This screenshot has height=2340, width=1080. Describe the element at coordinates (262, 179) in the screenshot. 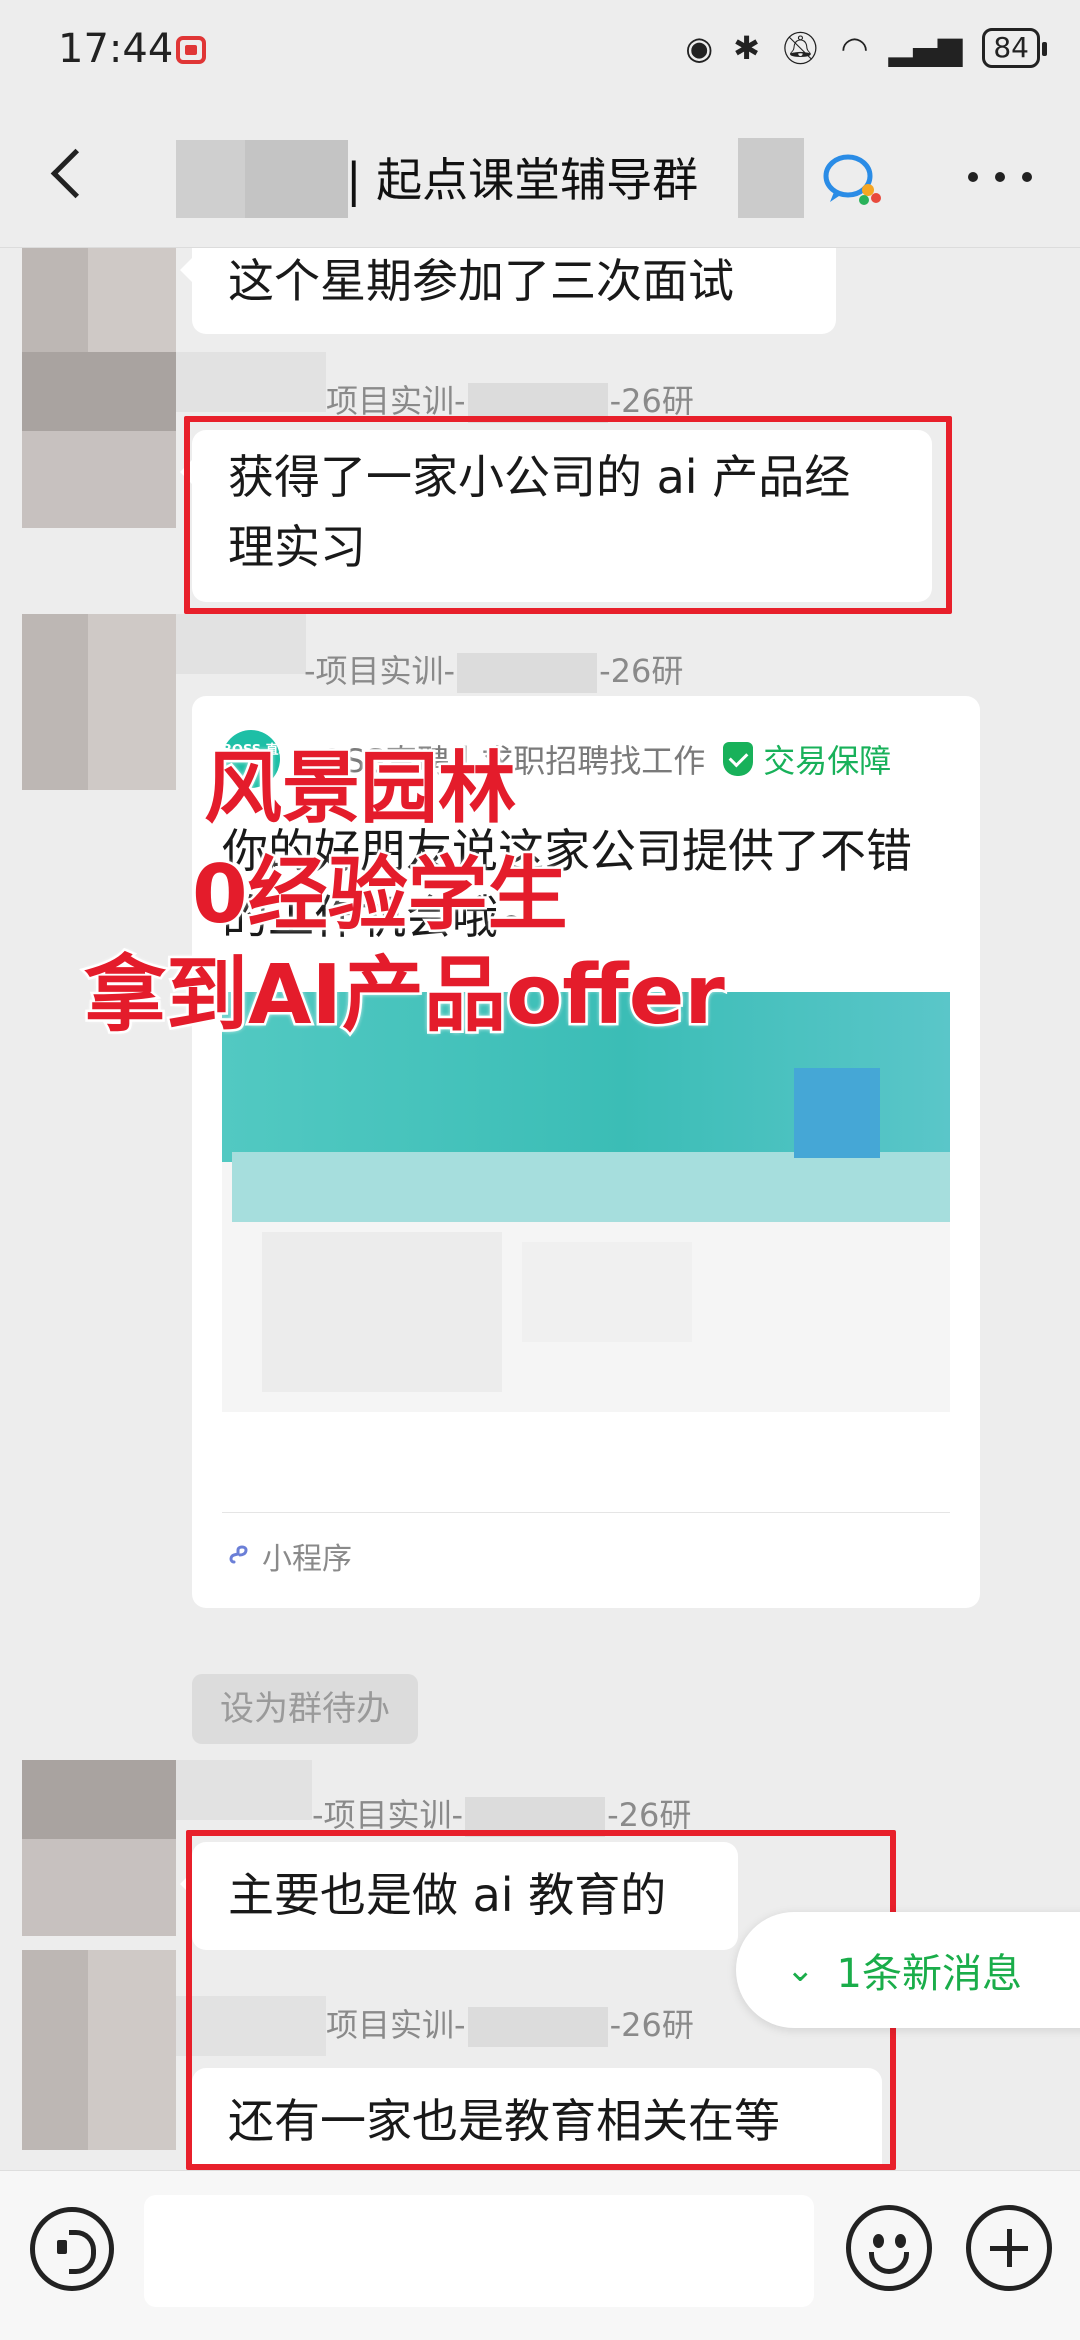

I see `title-blurred-prefix` at that location.